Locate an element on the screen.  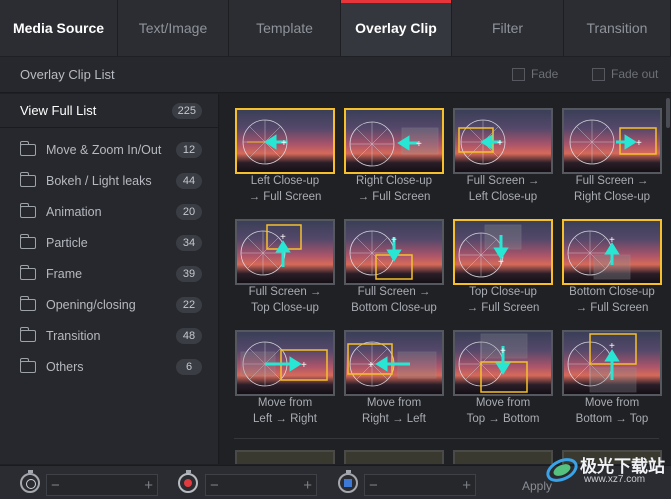
sidebar-item-label: Transition is located at coordinates (73, 335).